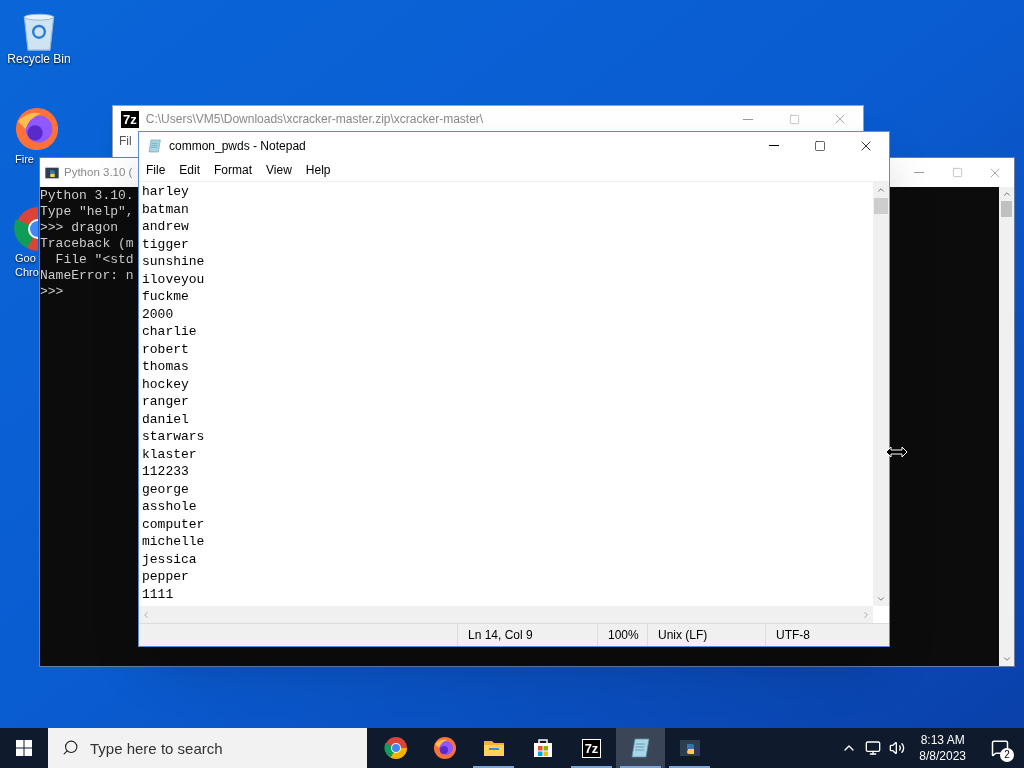  I want to click on chrome-icon, so click(395, 748).